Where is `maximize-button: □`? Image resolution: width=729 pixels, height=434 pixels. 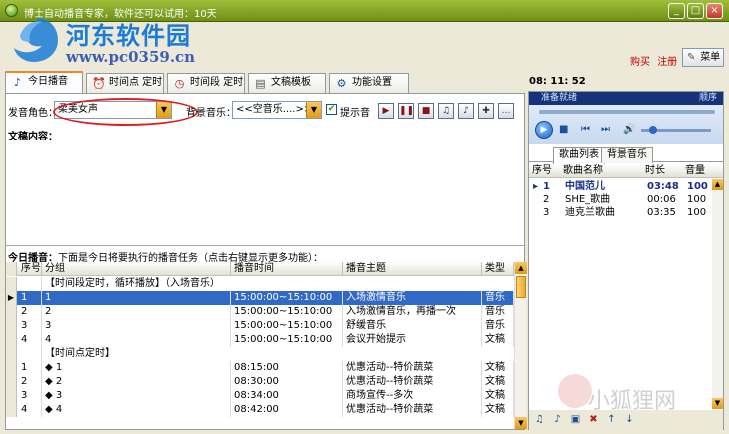
maximize-button: □ is located at coordinates (695, 11).